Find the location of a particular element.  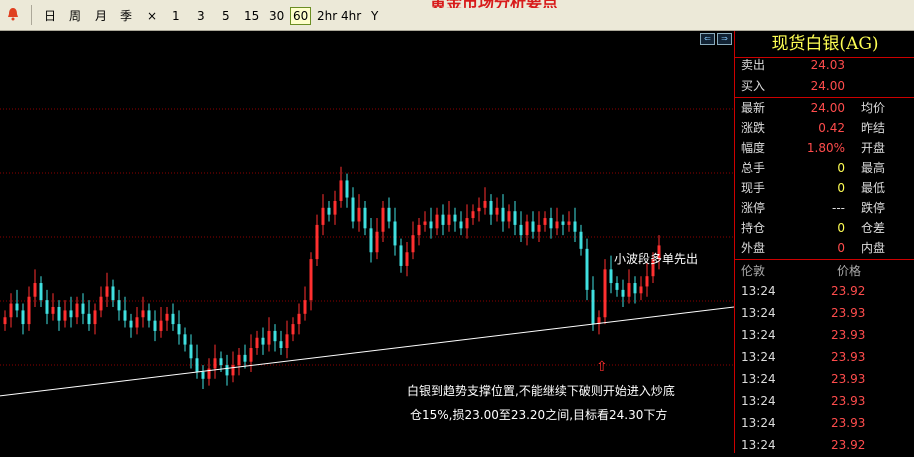

period-week-button: 周 is located at coordinates (75, 16).